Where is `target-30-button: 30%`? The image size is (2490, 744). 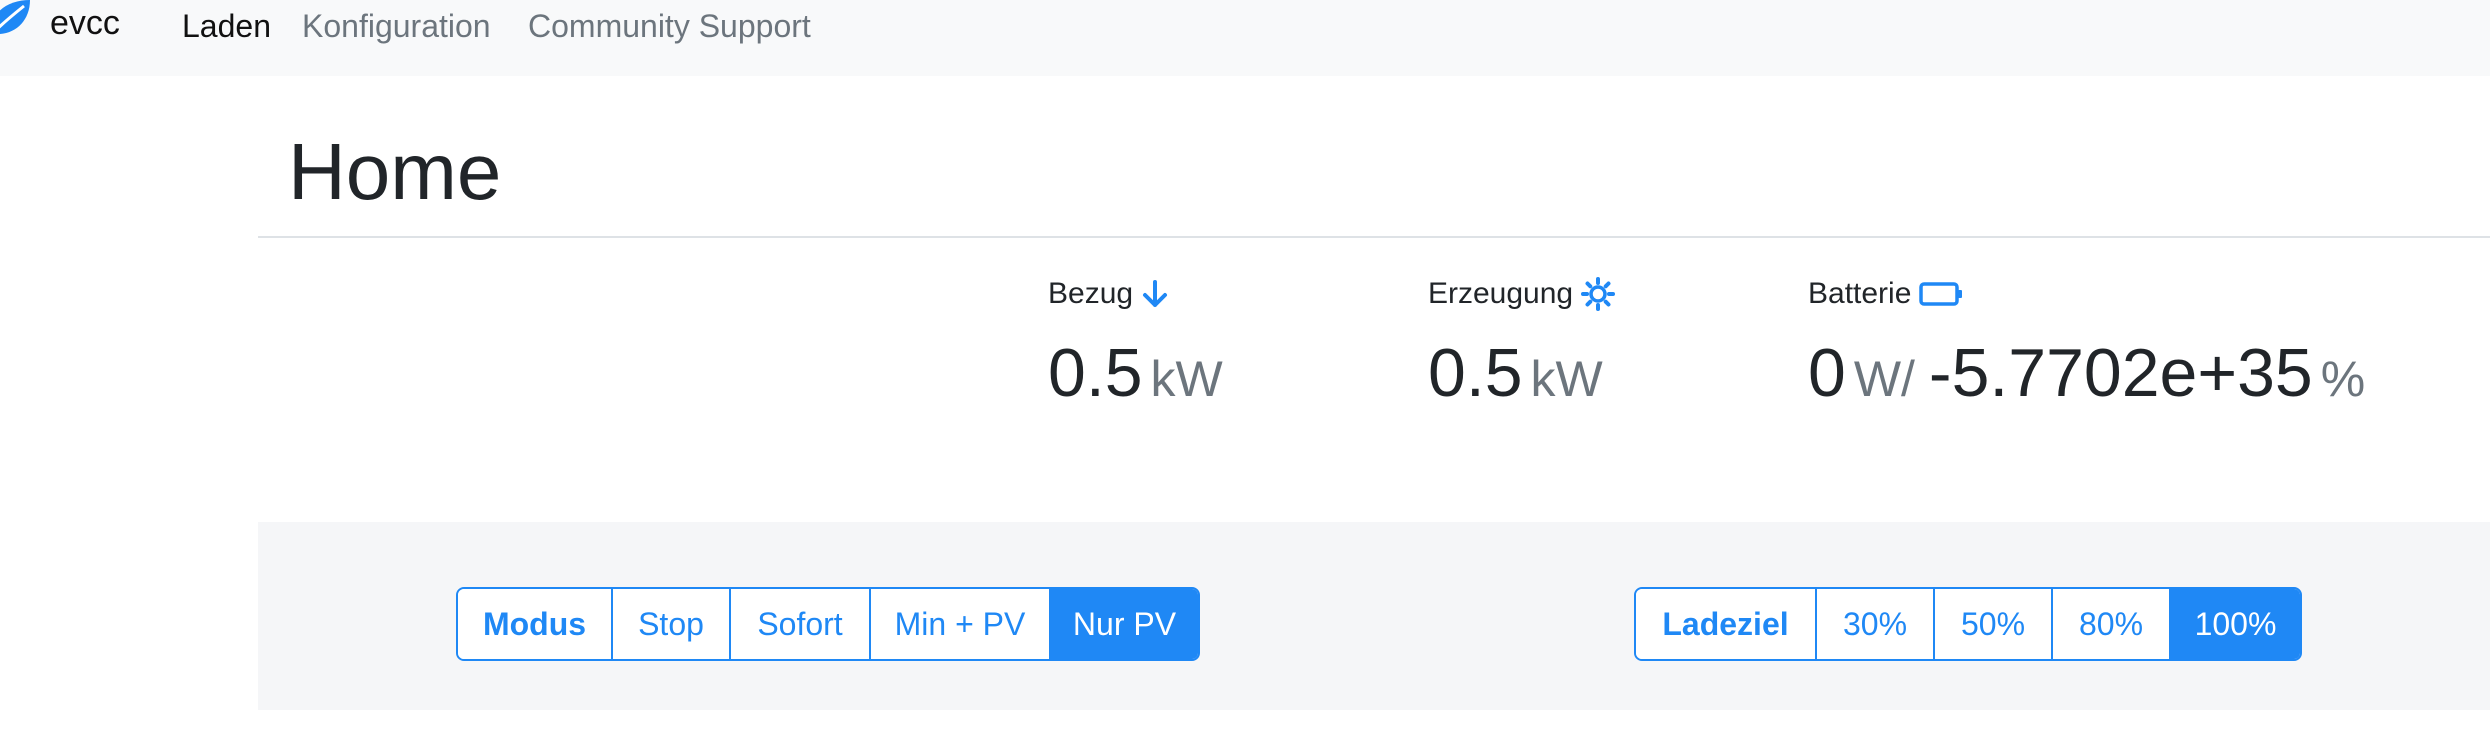
target-30-button: 30% is located at coordinates (1876, 624).